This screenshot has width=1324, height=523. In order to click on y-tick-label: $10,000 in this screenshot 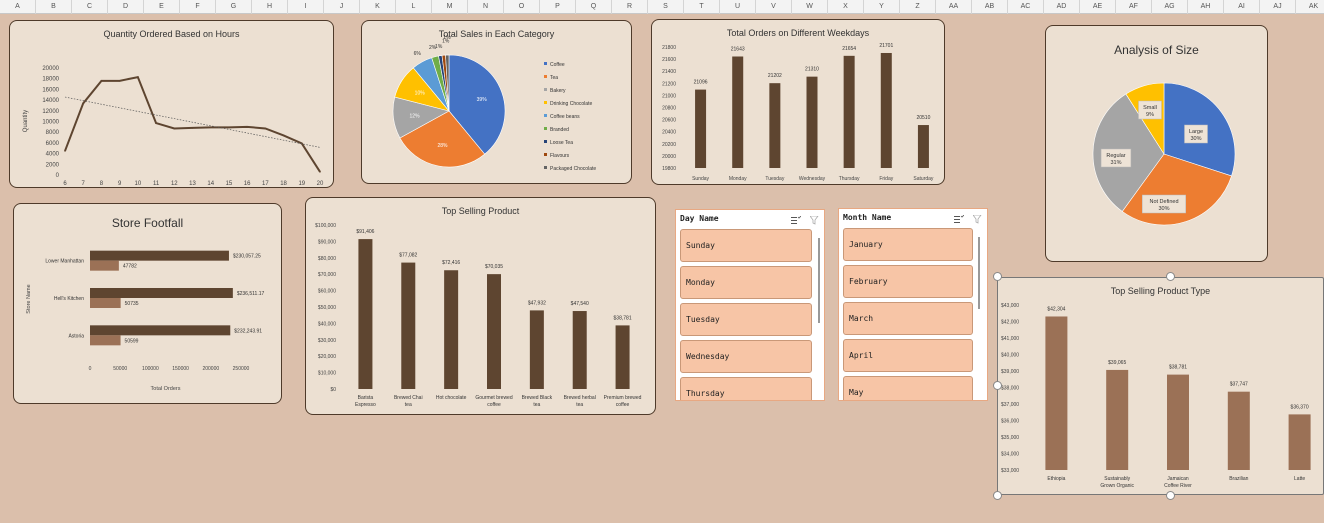, I will do `click(327, 374)`.